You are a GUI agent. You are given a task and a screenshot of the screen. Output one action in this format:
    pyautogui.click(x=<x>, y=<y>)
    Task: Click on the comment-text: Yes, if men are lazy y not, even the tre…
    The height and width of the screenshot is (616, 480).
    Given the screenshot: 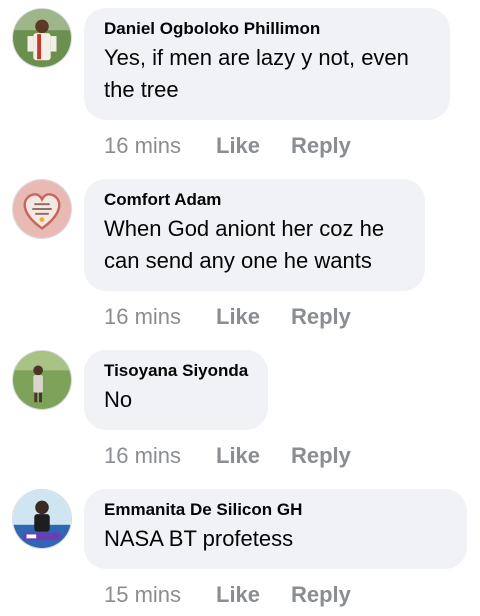 What is the action you would take?
    pyautogui.click(x=256, y=73)
    